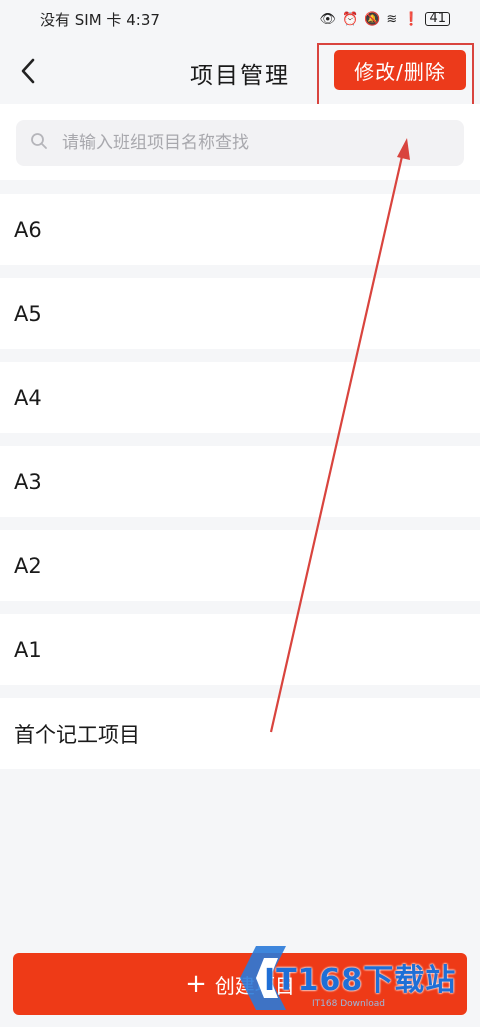  I want to click on battery-icon: 41, so click(437, 19).